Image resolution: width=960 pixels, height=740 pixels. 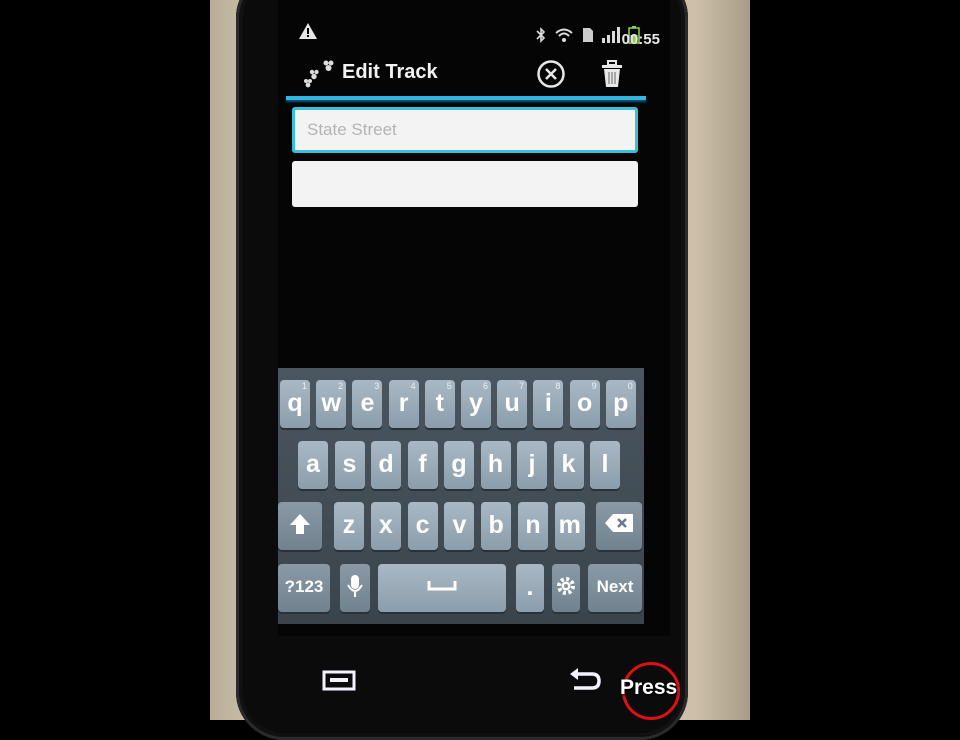 I want to click on warning-icon, so click(x=308, y=33).